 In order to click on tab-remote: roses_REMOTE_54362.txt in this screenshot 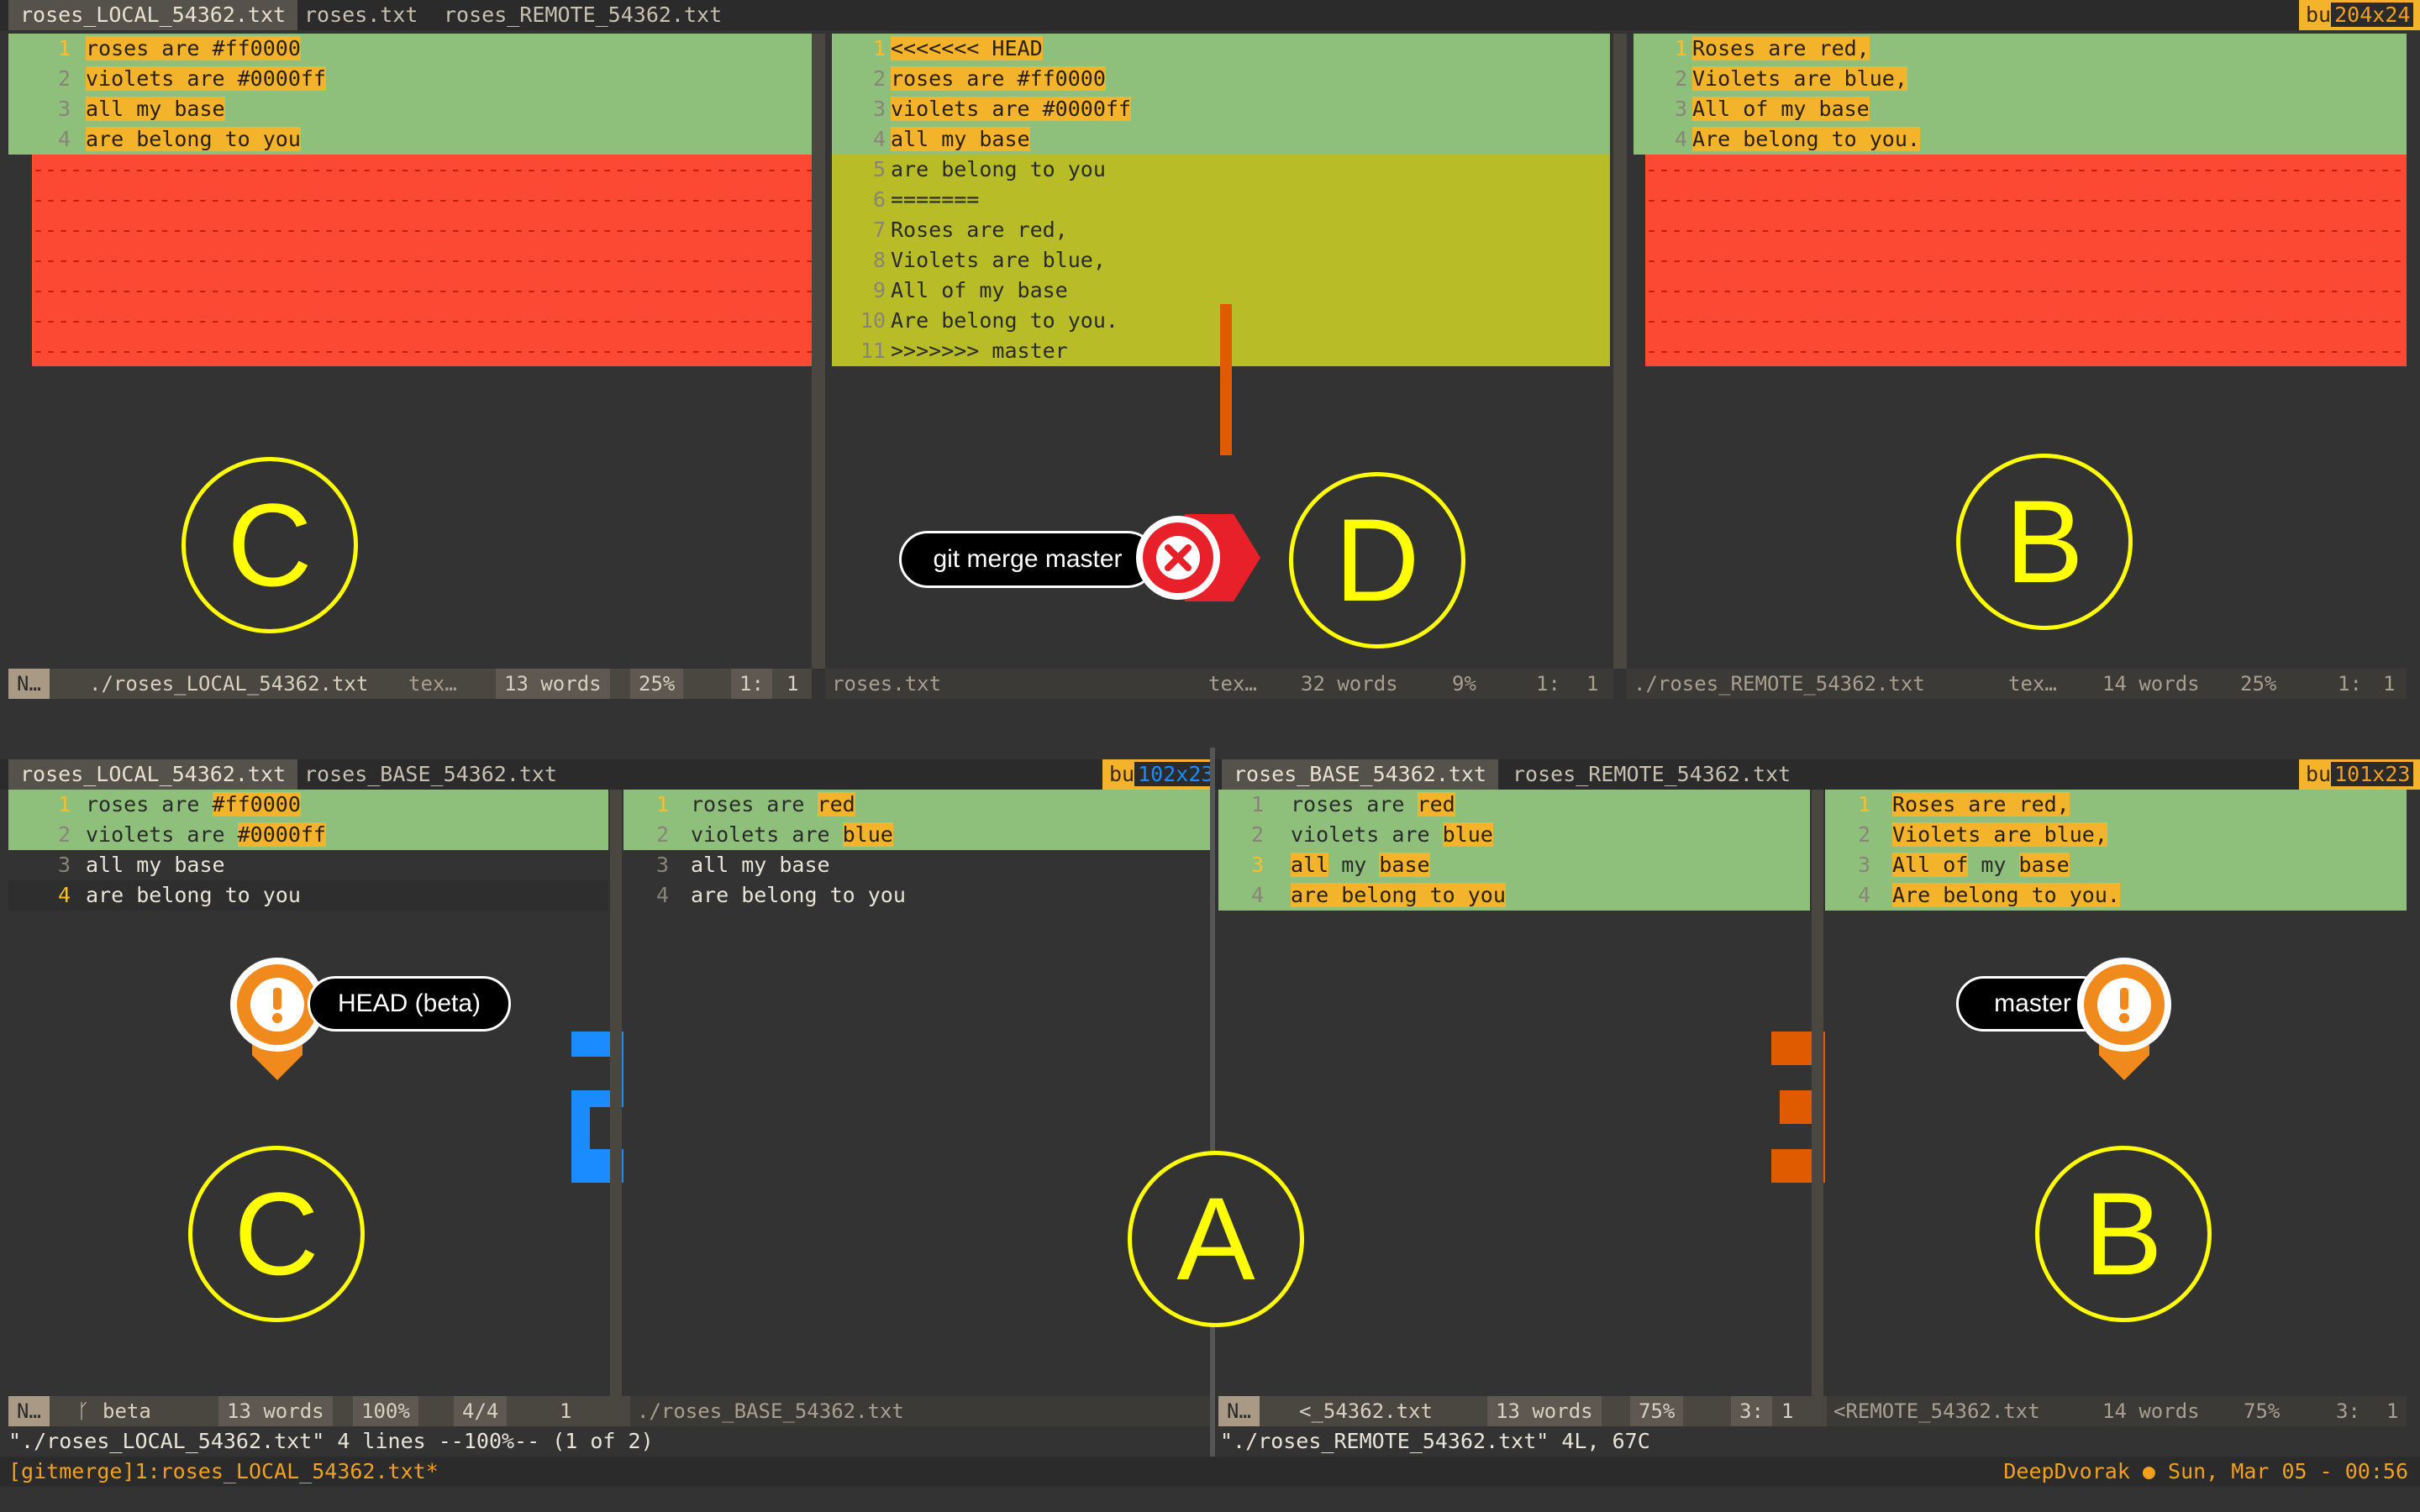, I will do `click(583, 15)`.